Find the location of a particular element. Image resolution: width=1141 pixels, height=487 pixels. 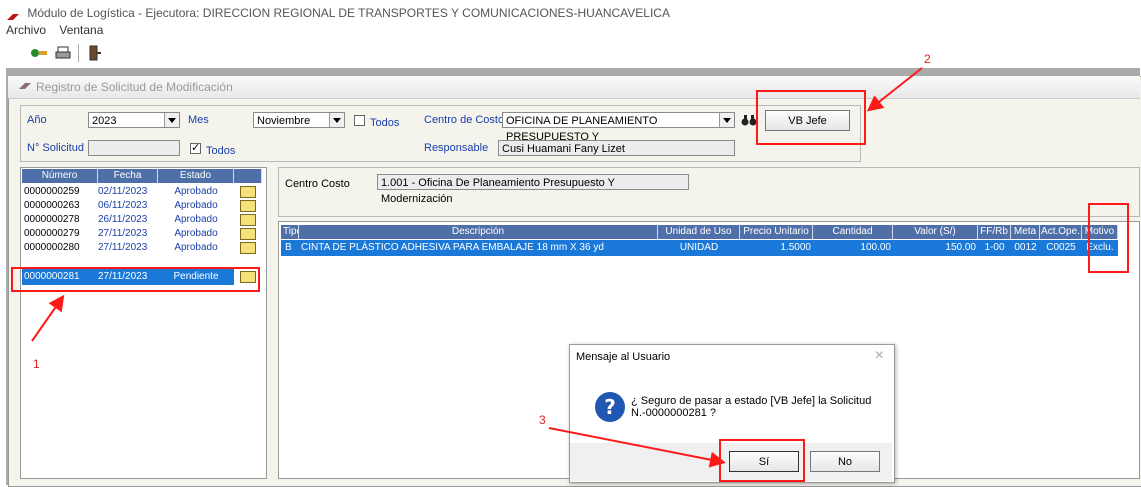

annotation-label-3: 3 is located at coordinates (542, 420).